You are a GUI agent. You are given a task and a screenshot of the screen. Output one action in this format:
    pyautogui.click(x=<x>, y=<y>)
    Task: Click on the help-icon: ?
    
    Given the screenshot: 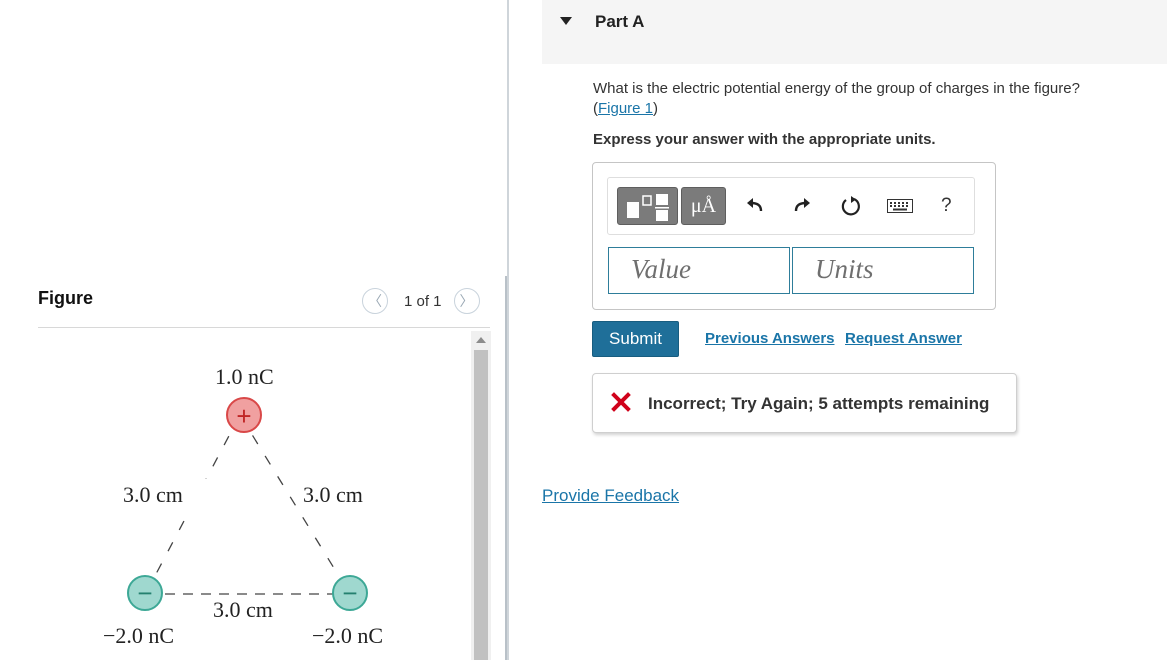 What is the action you would take?
    pyautogui.click(x=946, y=205)
    